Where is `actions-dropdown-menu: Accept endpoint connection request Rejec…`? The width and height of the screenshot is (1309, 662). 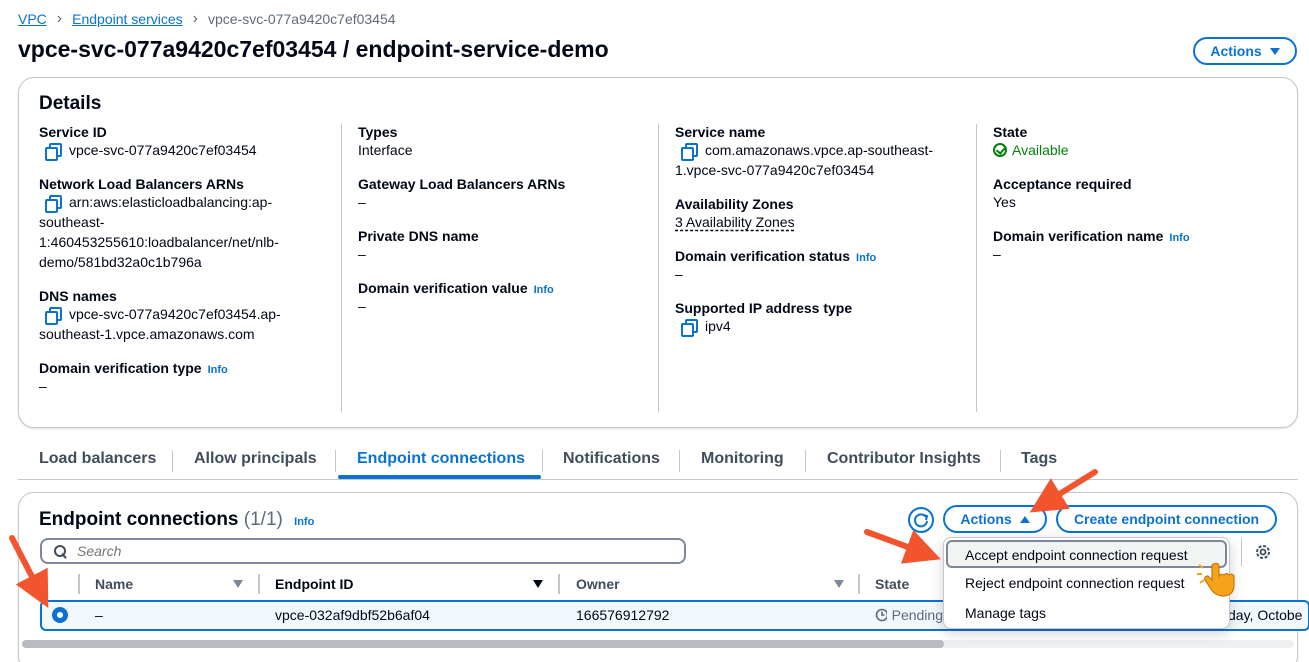 actions-dropdown-menu: Accept endpoint connection request Rejec… is located at coordinates (1086, 583).